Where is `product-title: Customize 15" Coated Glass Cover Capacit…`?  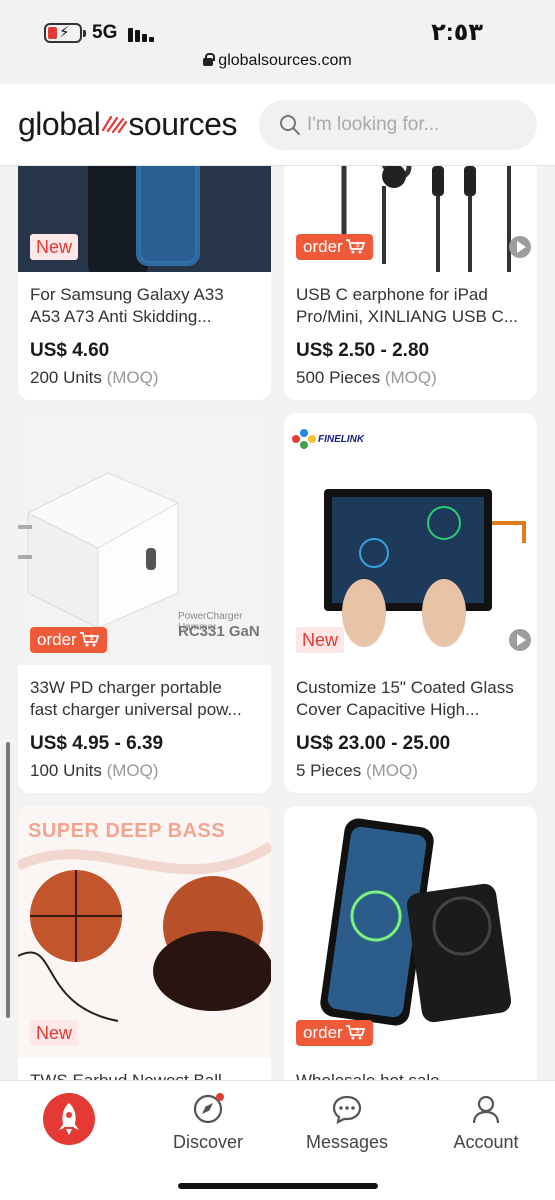
product-title: Customize 15" Coated Glass Cover Capacit… is located at coordinates (405, 698).